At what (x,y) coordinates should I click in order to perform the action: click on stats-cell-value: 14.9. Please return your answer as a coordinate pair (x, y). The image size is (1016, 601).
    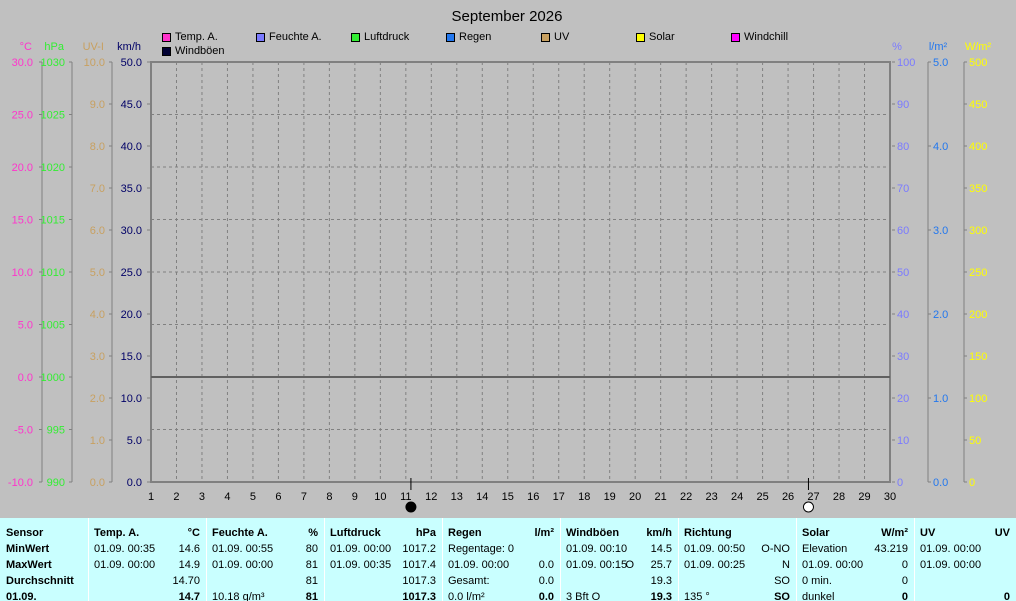
    Looking at the image, I should click on (189, 565).